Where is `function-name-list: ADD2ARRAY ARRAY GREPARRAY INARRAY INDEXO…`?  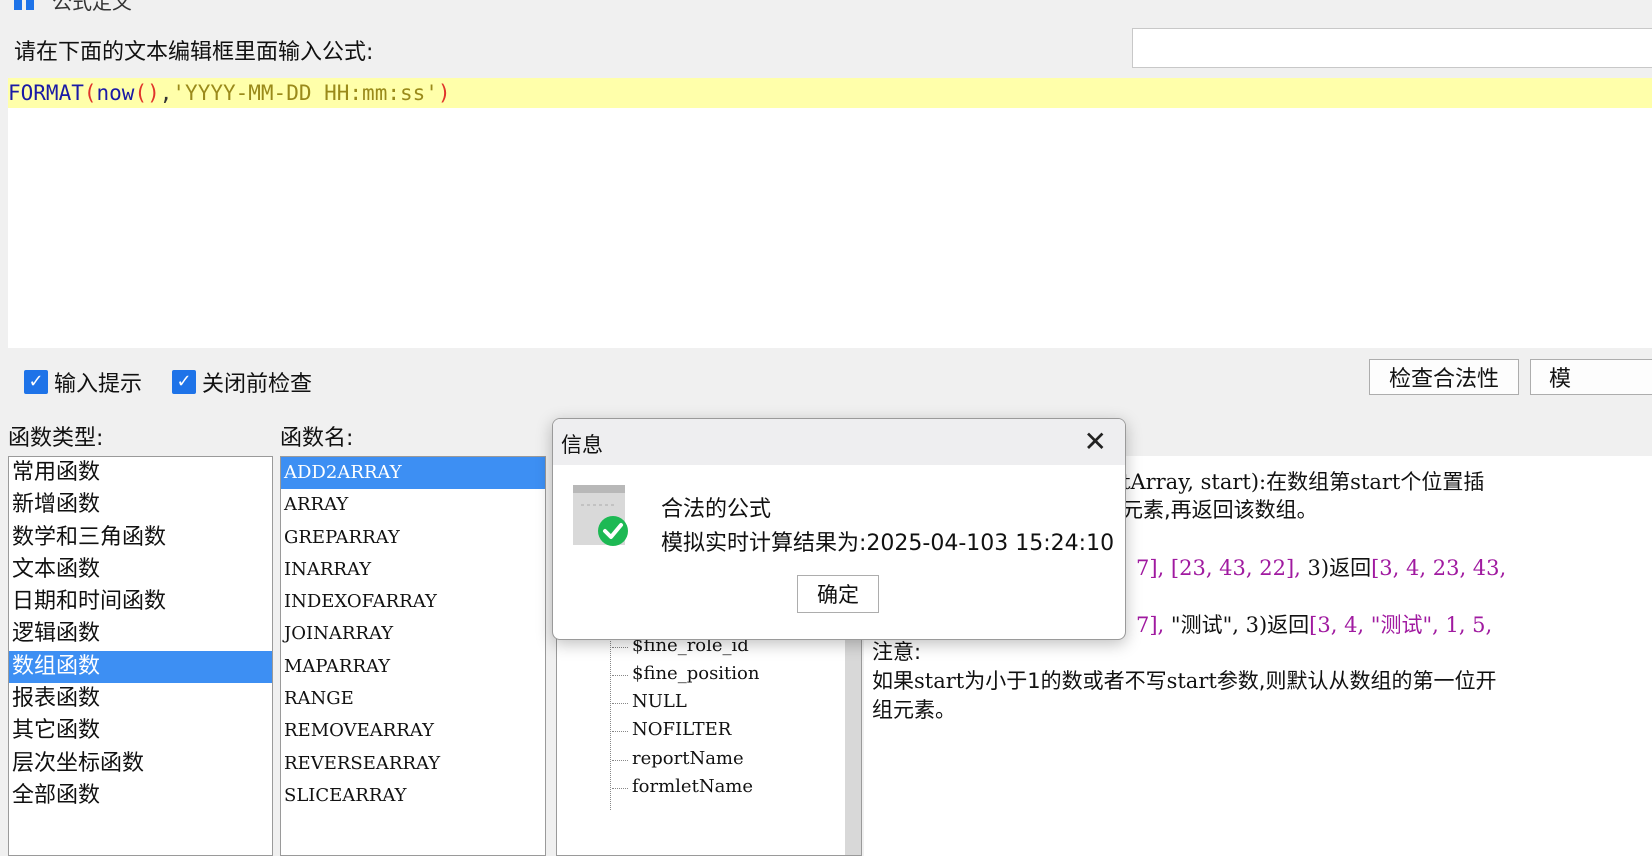 function-name-list: ADD2ARRAY ARRAY GREPARRAY INARRAY INDEXO… is located at coordinates (413, 656).